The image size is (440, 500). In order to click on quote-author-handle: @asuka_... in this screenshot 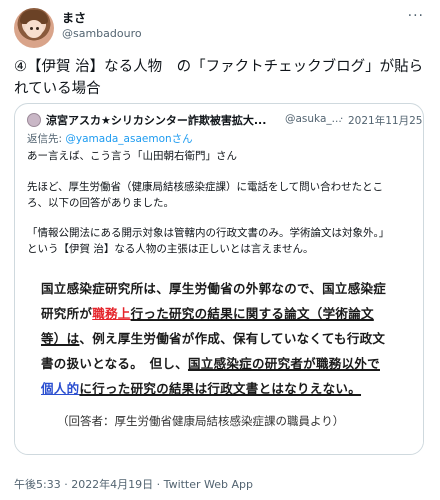, I will do `click(313, 119)`.